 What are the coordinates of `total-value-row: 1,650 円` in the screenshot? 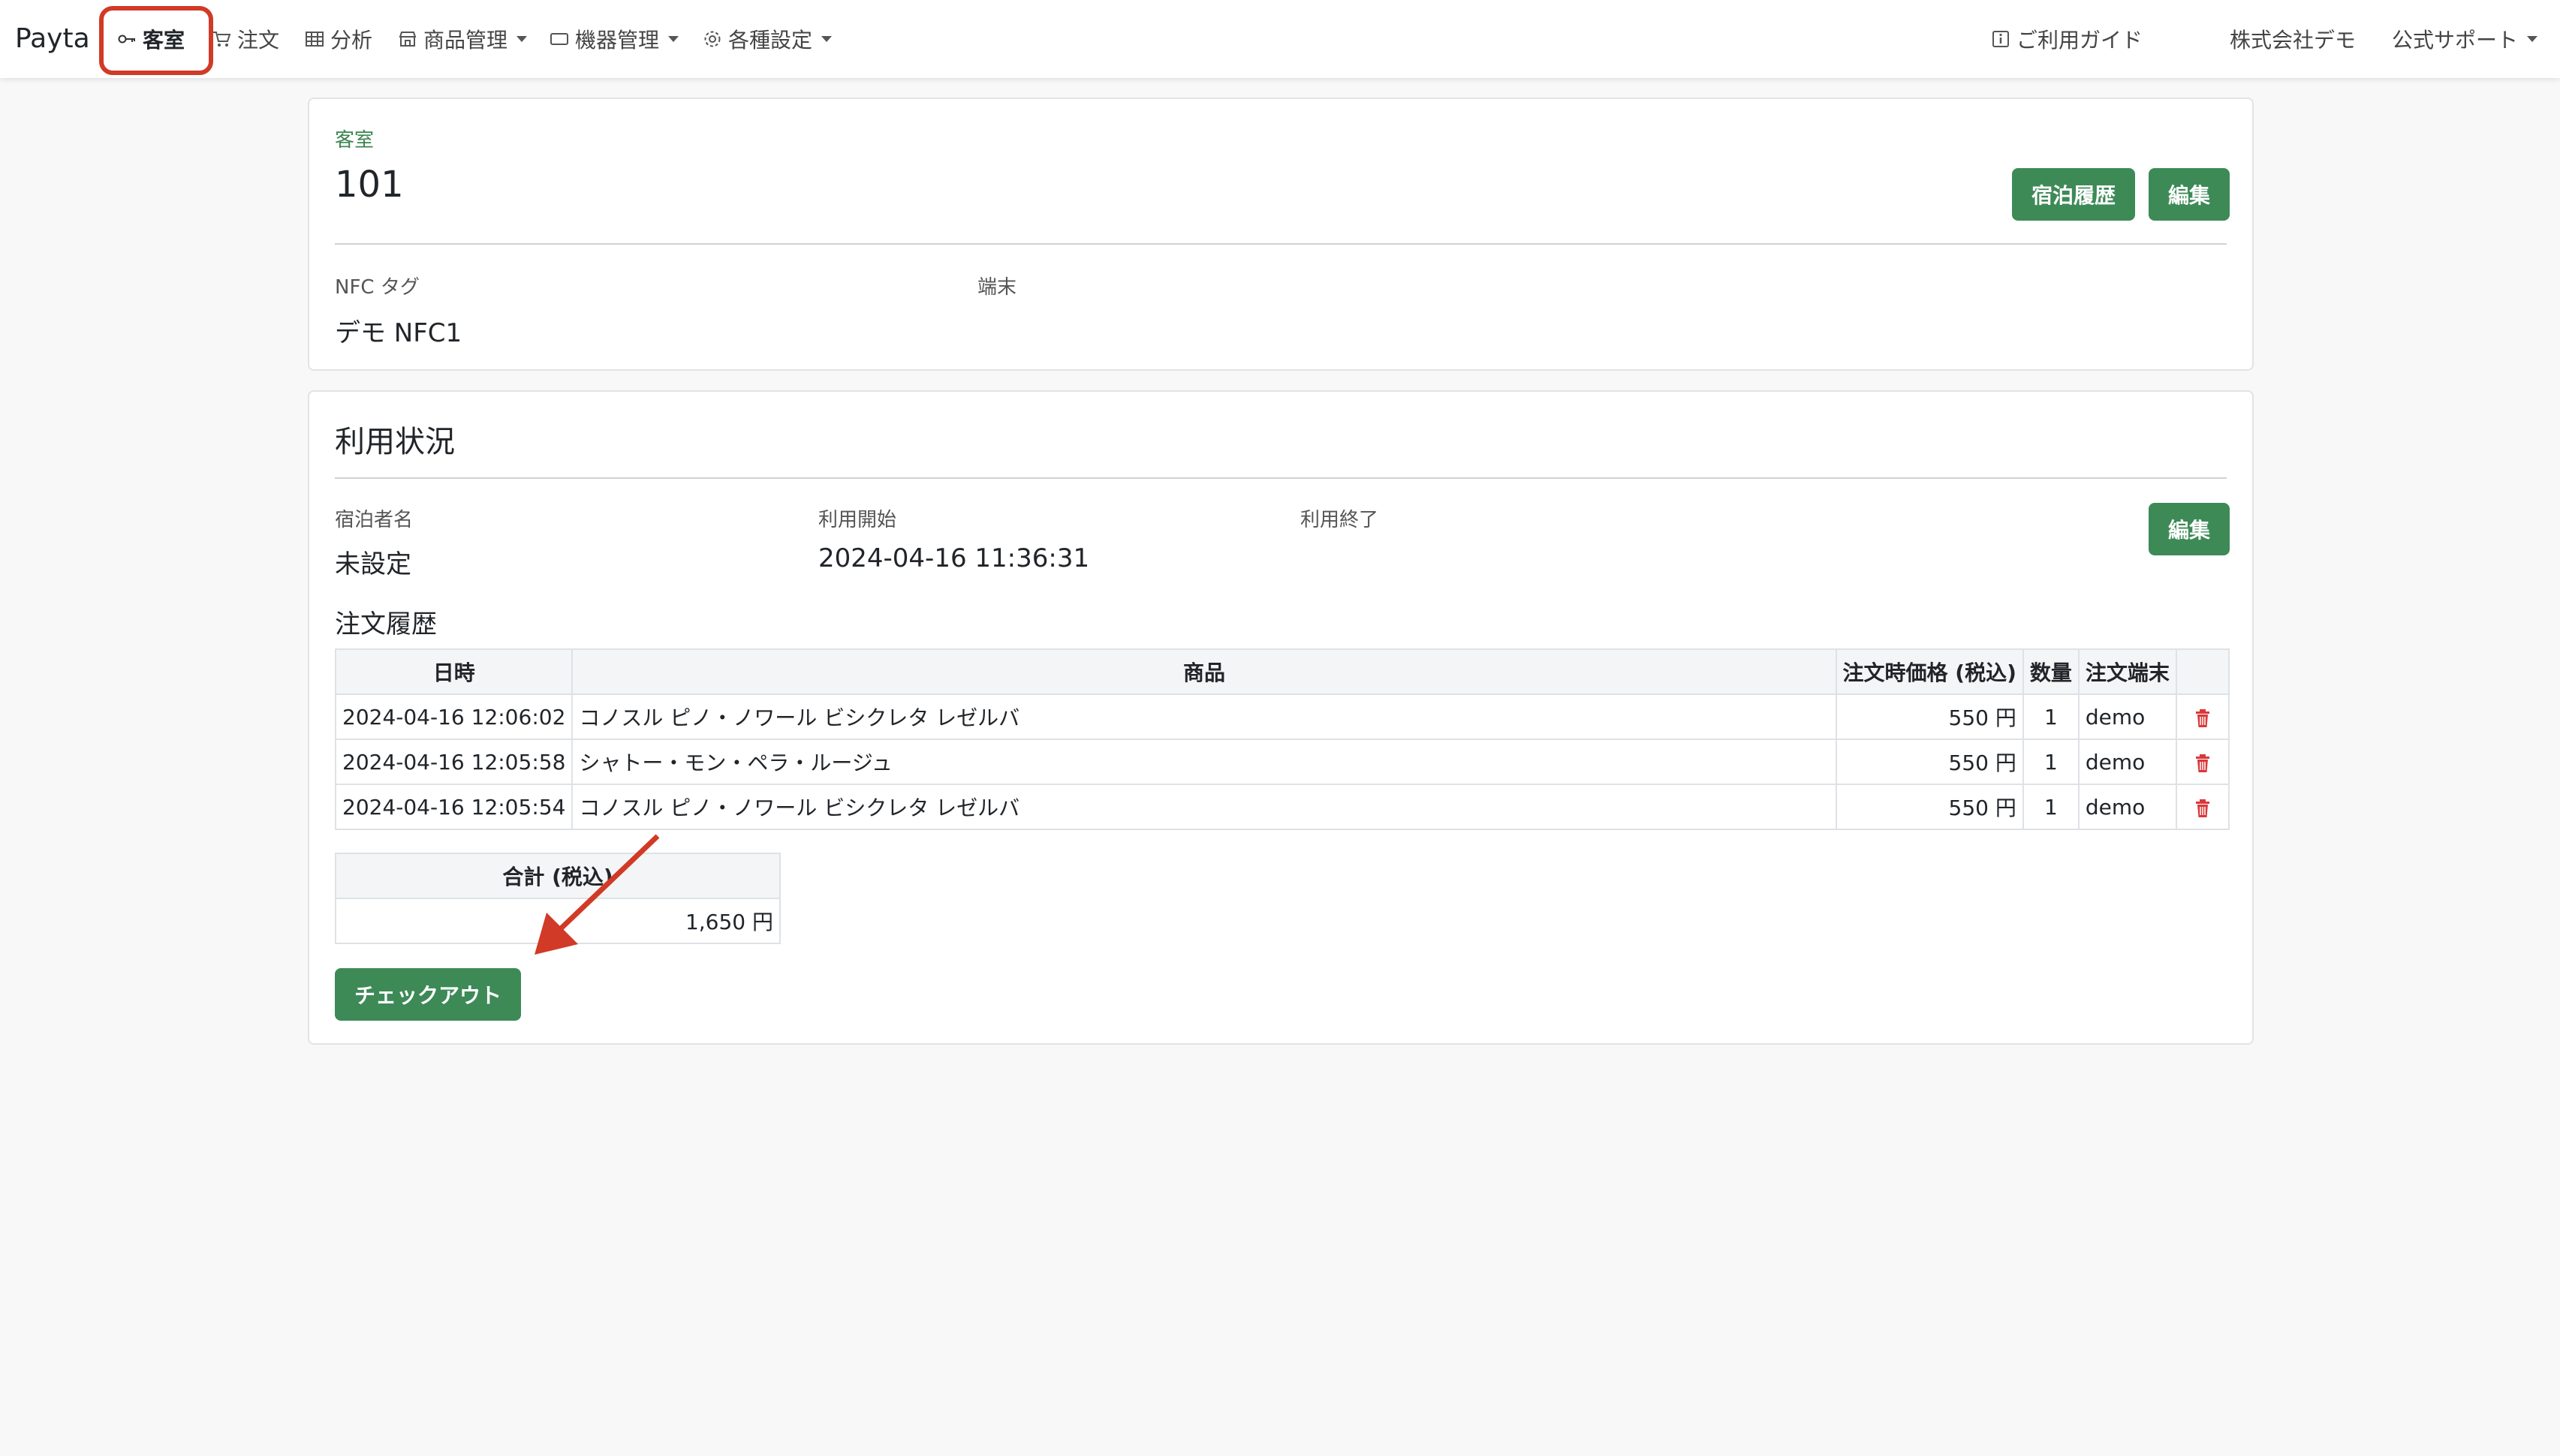 It's located at (558, 921).